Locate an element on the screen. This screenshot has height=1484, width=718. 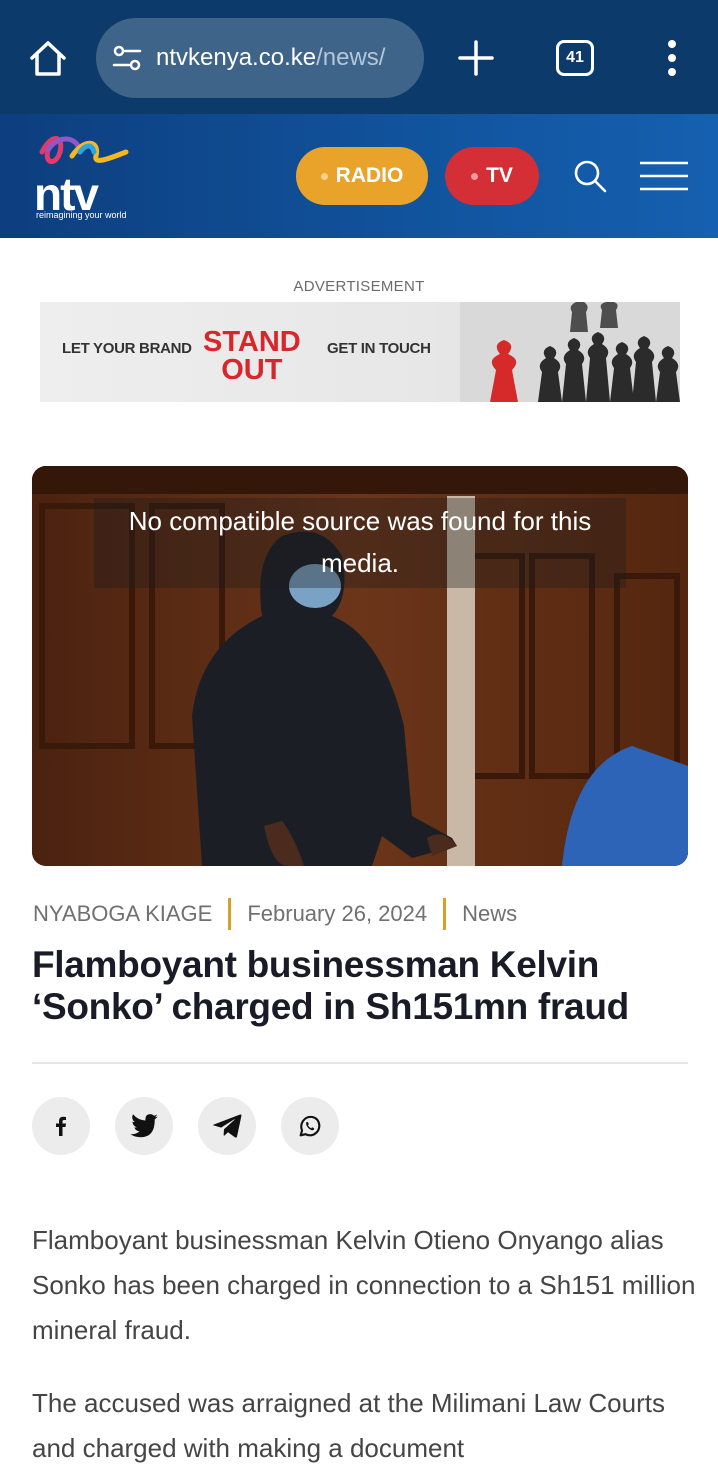
facebook-icon is located at coordinates (61, 1126).